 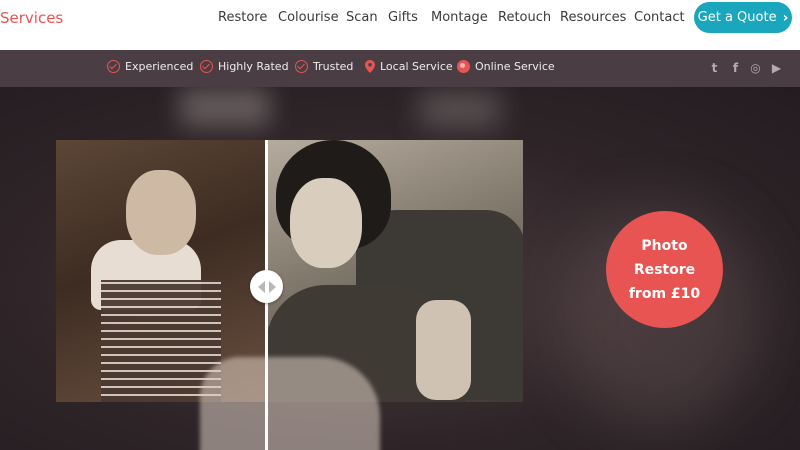 I want to click on nav-item-gifts: Gifts, so click(x=403, y=18).